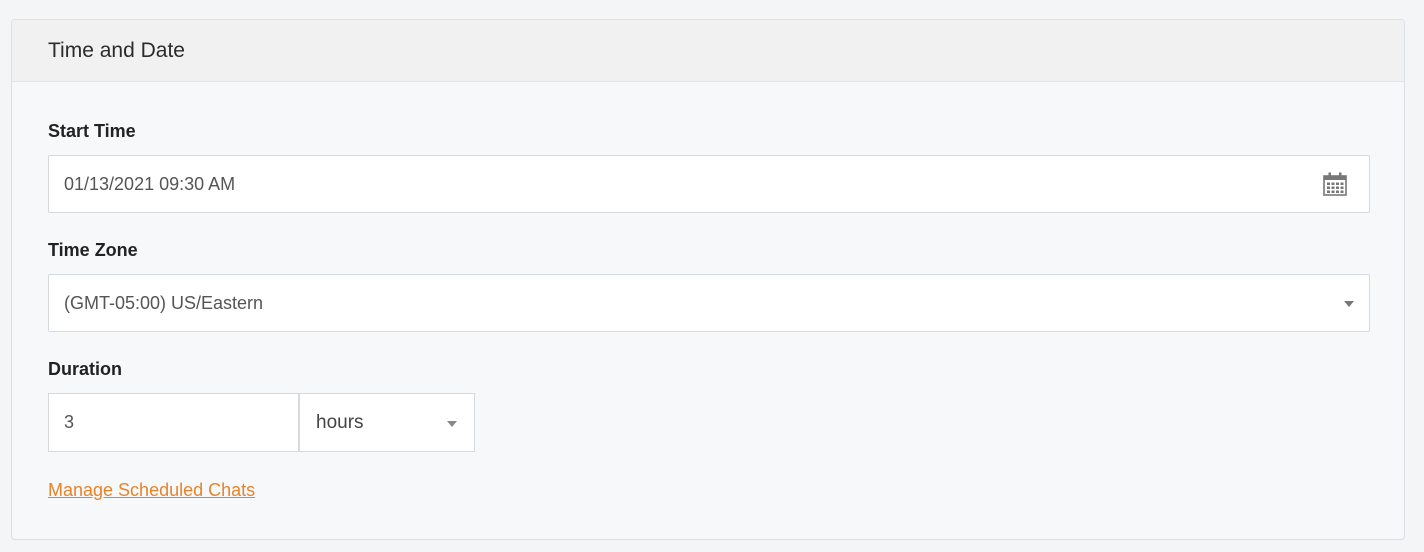 The height and width of the screenshot is (552, 1424). I want to click on manage-scheduled-chats-link: Manage Scheduled Chats, so click(151, 490).